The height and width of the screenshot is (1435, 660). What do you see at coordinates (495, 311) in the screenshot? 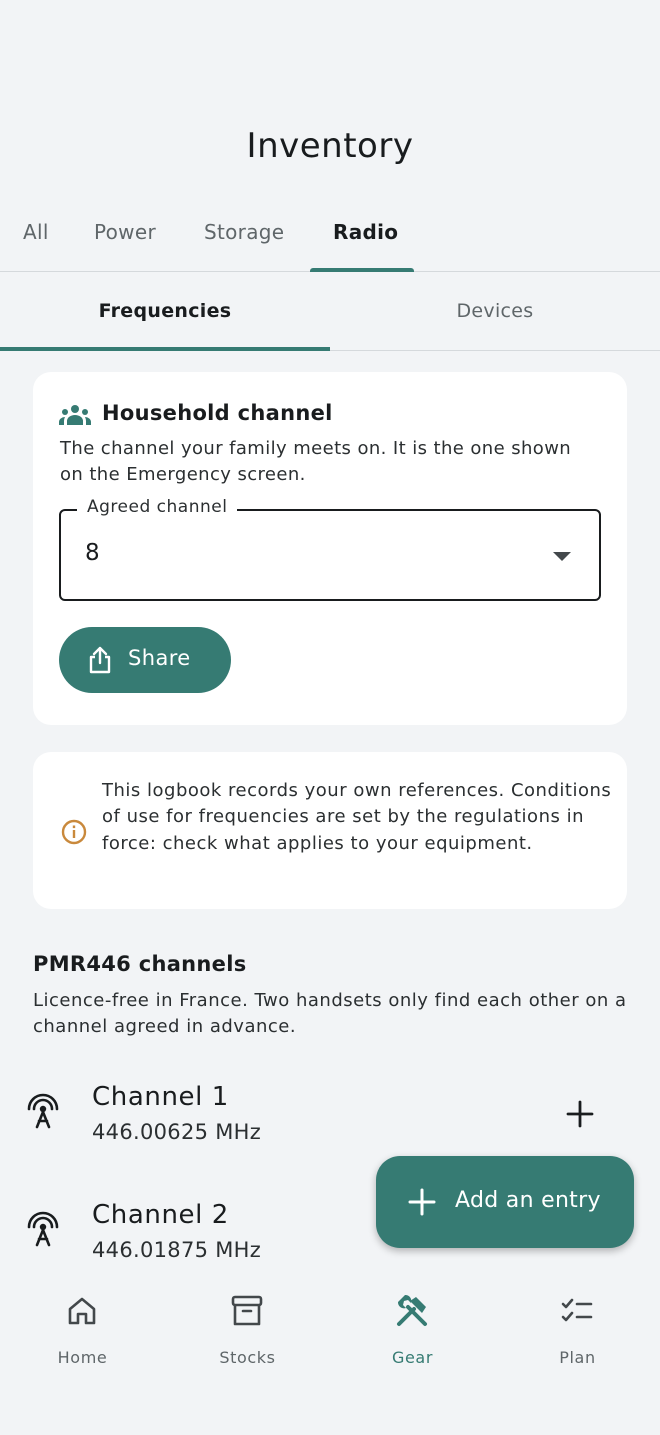
I see `tab-devices: Devices` at bounding box center [495, 311].